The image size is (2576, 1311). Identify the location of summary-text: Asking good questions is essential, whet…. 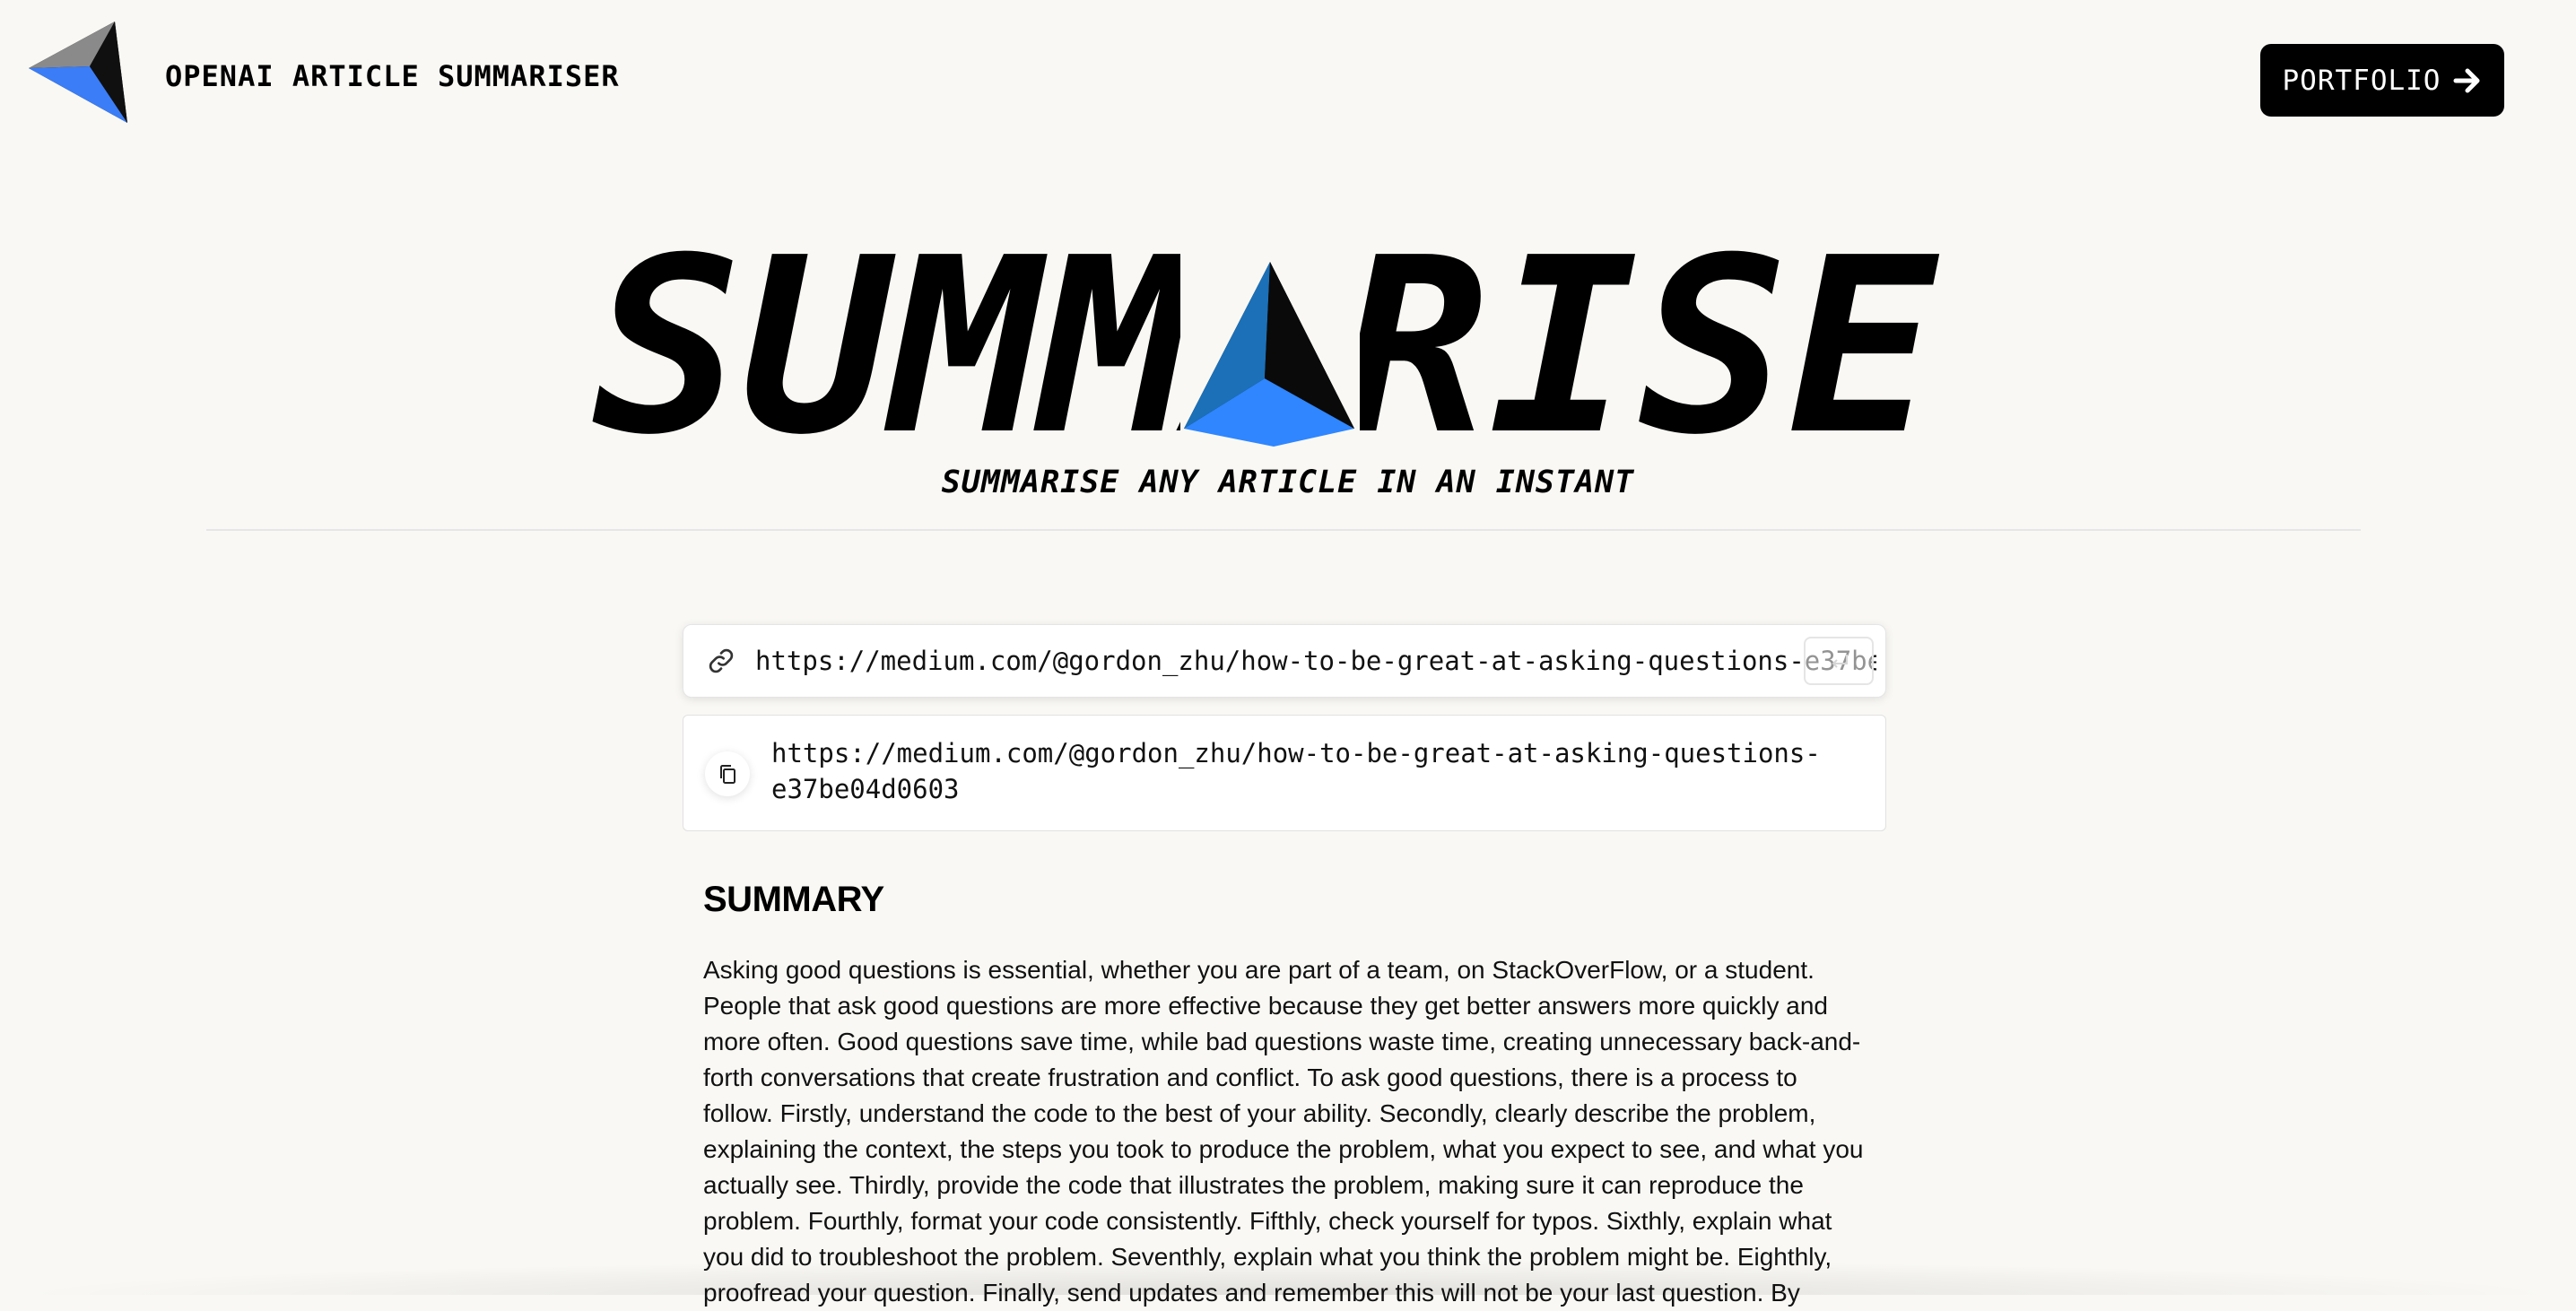
(1283, 1131).